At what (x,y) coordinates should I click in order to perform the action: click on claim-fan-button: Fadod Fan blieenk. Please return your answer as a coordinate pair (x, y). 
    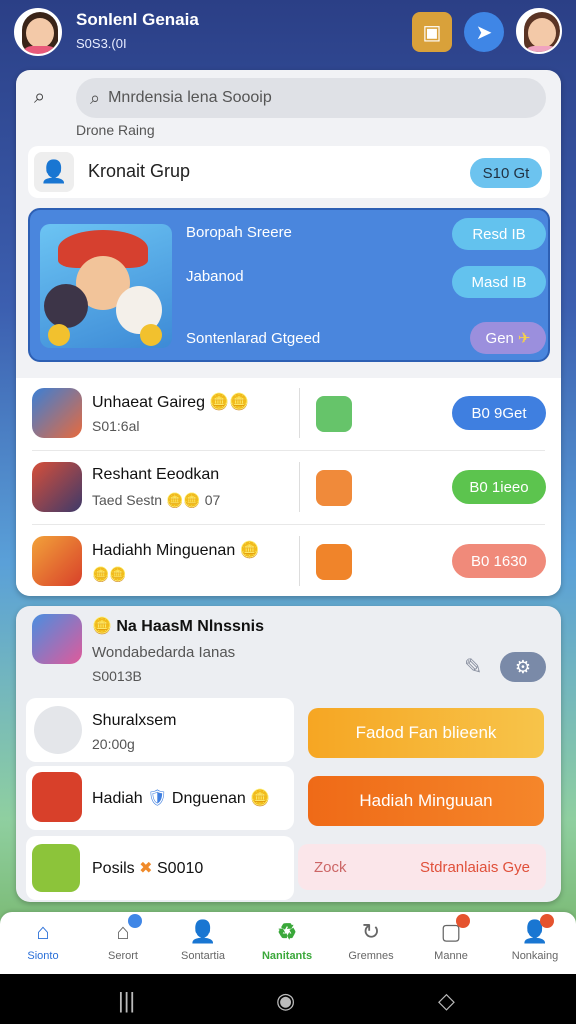
    Looking at the image, I should click on (426, 733).